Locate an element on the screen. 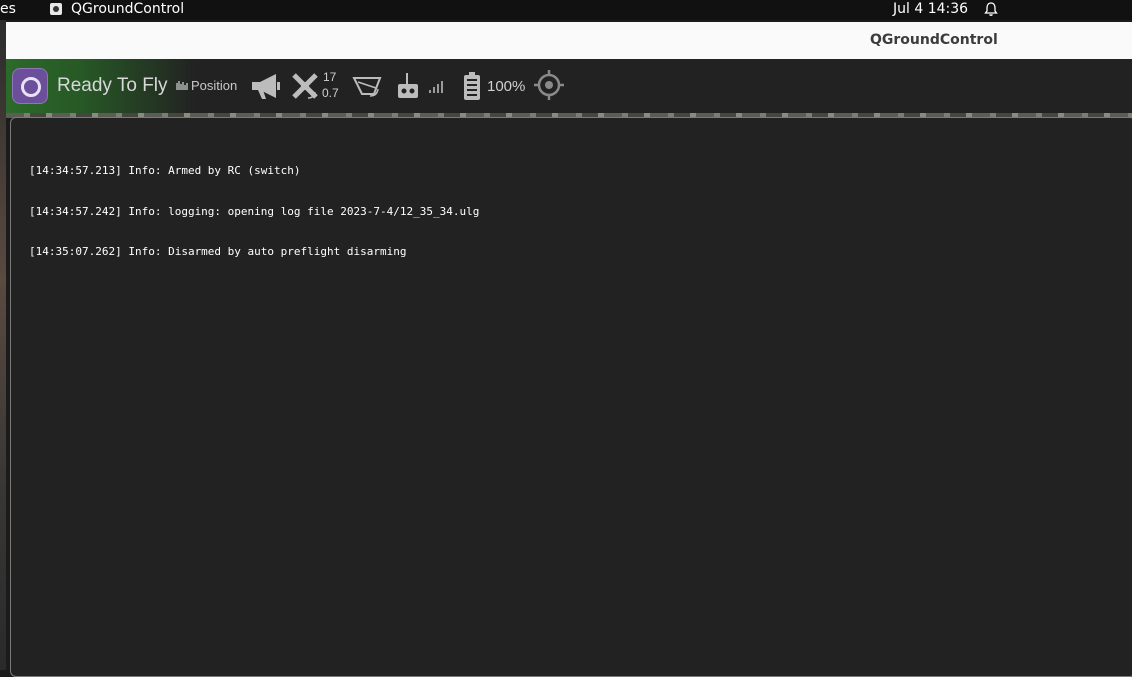  window-title-bar: QGroundControl is located at coordinates (569, 41).